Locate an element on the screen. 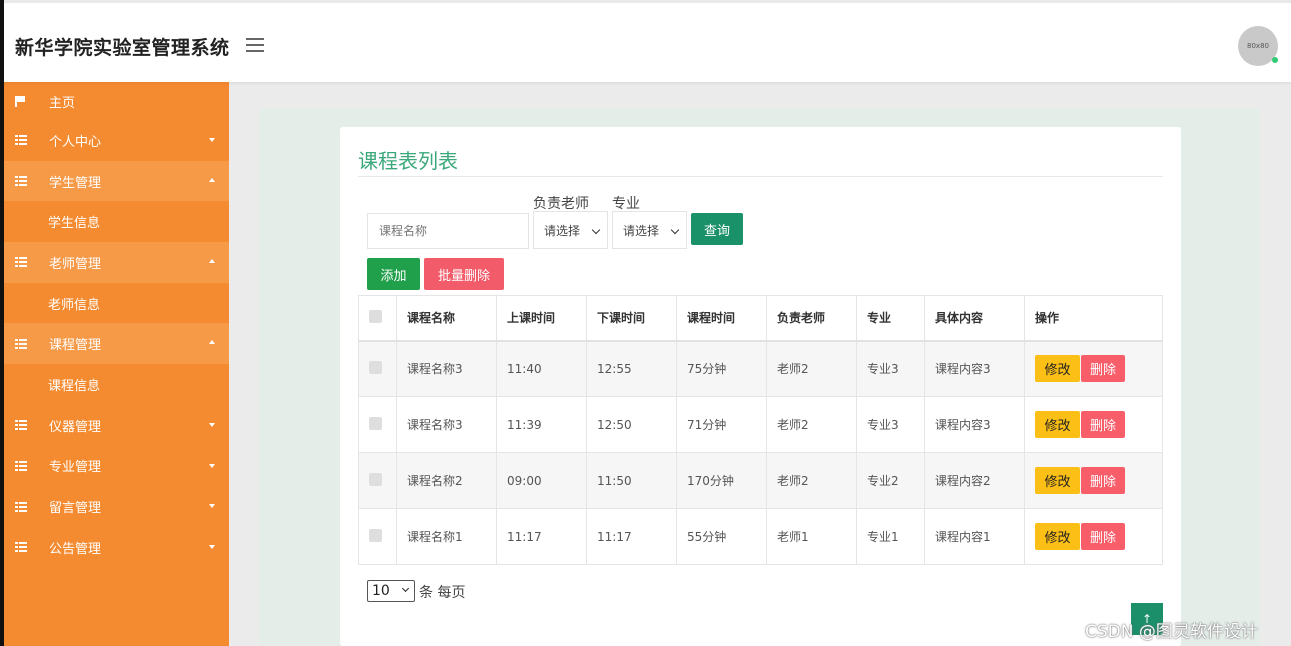 The height and width of the screenshot is (646, 1291). app-title: 新华学院实验室管理系统 is located at coordinates (122, 48).